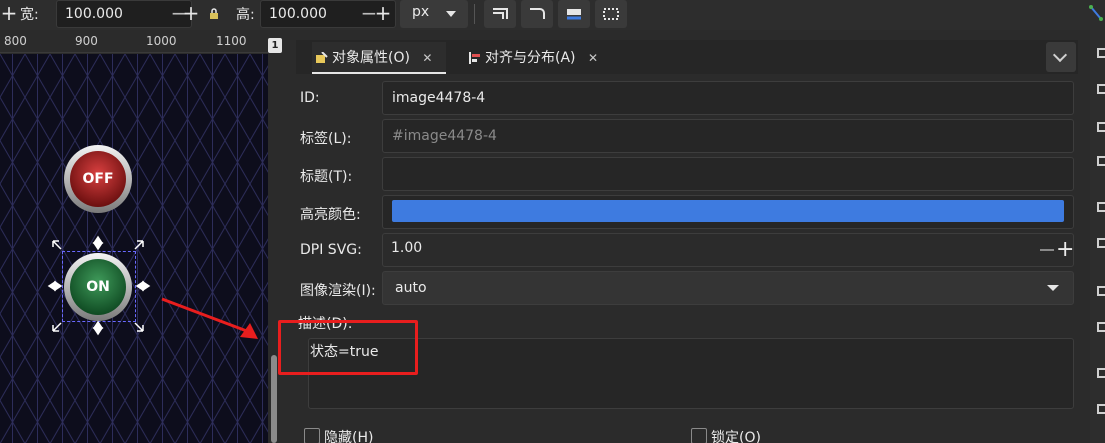 This screenshot has height=443, width=1105. What do you see at coordinates (728, 136) in the screenshot?
I see `tag-input: #image4478-4` at bounding box center [728, 136].